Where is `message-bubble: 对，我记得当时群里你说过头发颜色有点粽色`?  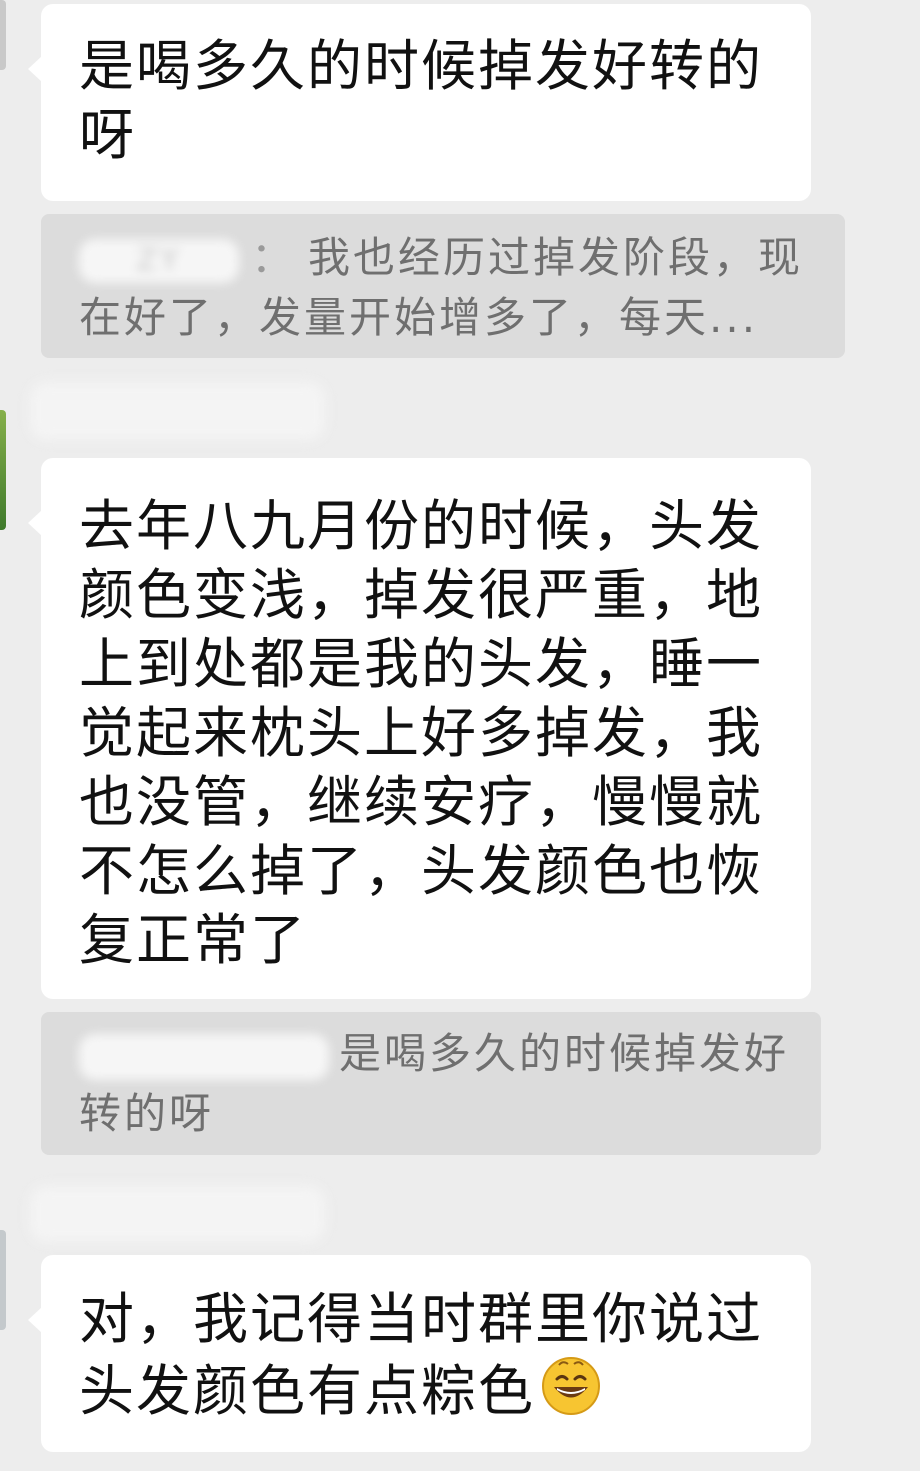 message-bubble: 对，我记得当时群里你说过头发颜色有点粽色 is located at coordinates (419, 1353).